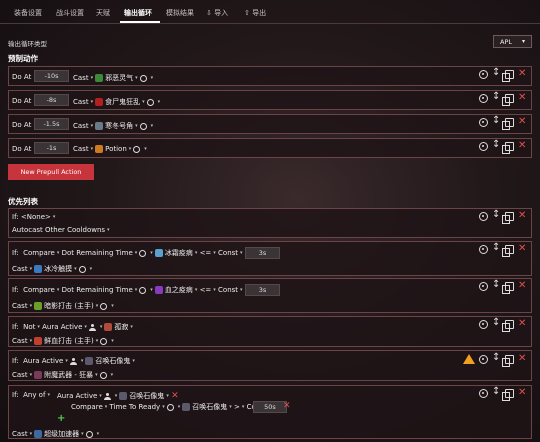 The height and width of the screenshot is (442, 540). I want to click on action-cell: Cast ▾ Potion ▾ ▾, so click(110, 149).